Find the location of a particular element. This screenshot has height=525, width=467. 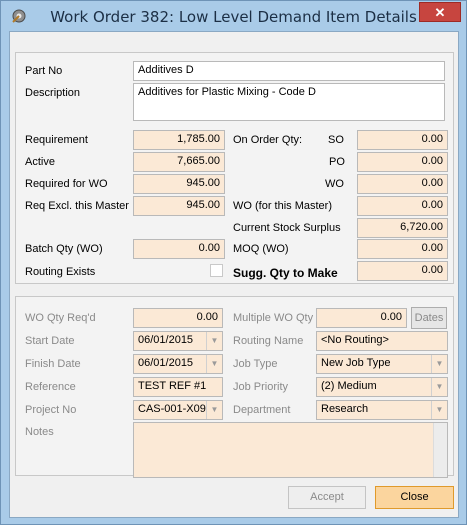

description-field: Additives for Plastic Mixing - Code D is located at coordinates (289, 102).